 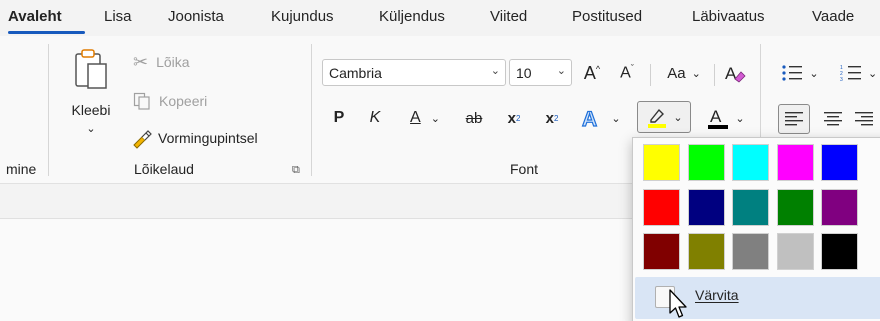 What do you see at coordinates (415, 117) in the screenshot?
I see `underline-label: A` at bounding box center [415, 117].